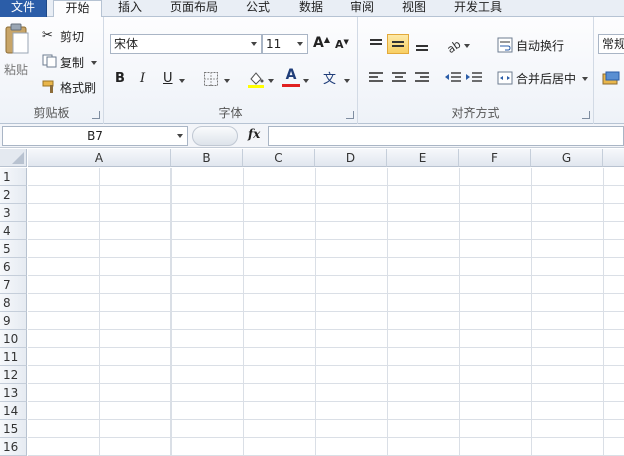 The height and width of the screenshot is (456, 624). I want to click on decrease-indent-icon, so click(453, 78).